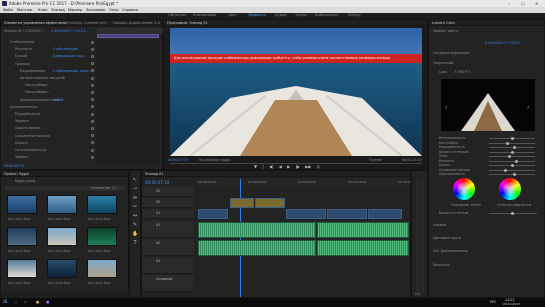 The width and height of the screenshot is (545, 307). I want to click on workspace-tab: Титры, so click(301, 15).